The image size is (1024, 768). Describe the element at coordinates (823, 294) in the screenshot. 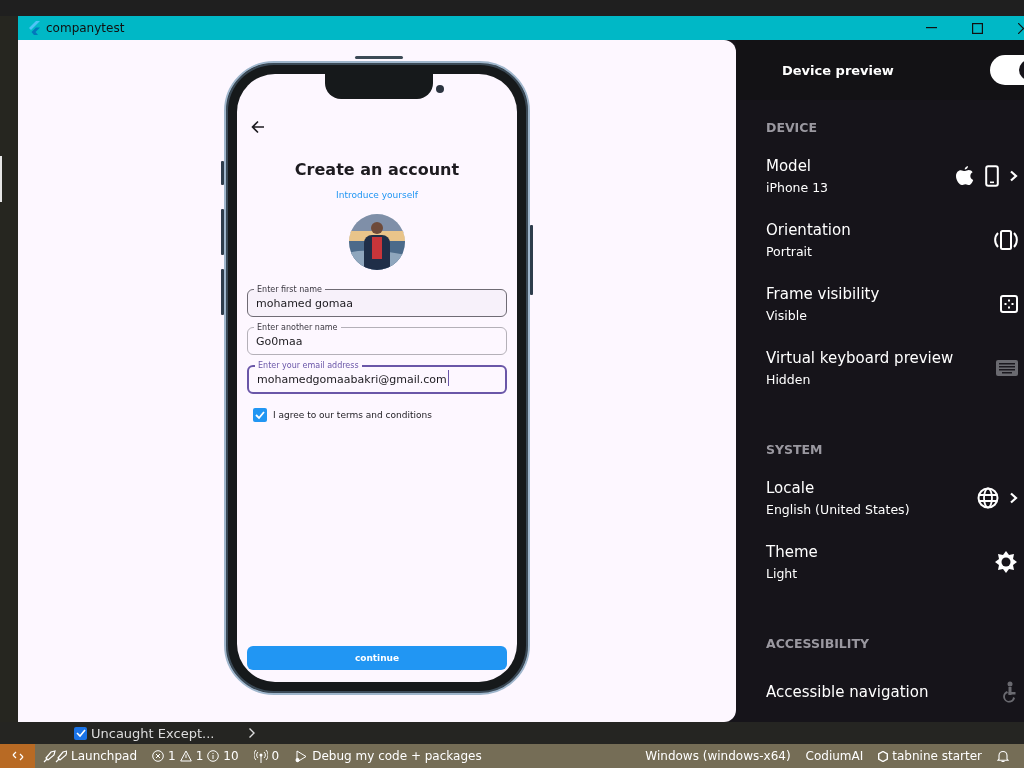

I see `setting-label: Frame visibility` at that location.